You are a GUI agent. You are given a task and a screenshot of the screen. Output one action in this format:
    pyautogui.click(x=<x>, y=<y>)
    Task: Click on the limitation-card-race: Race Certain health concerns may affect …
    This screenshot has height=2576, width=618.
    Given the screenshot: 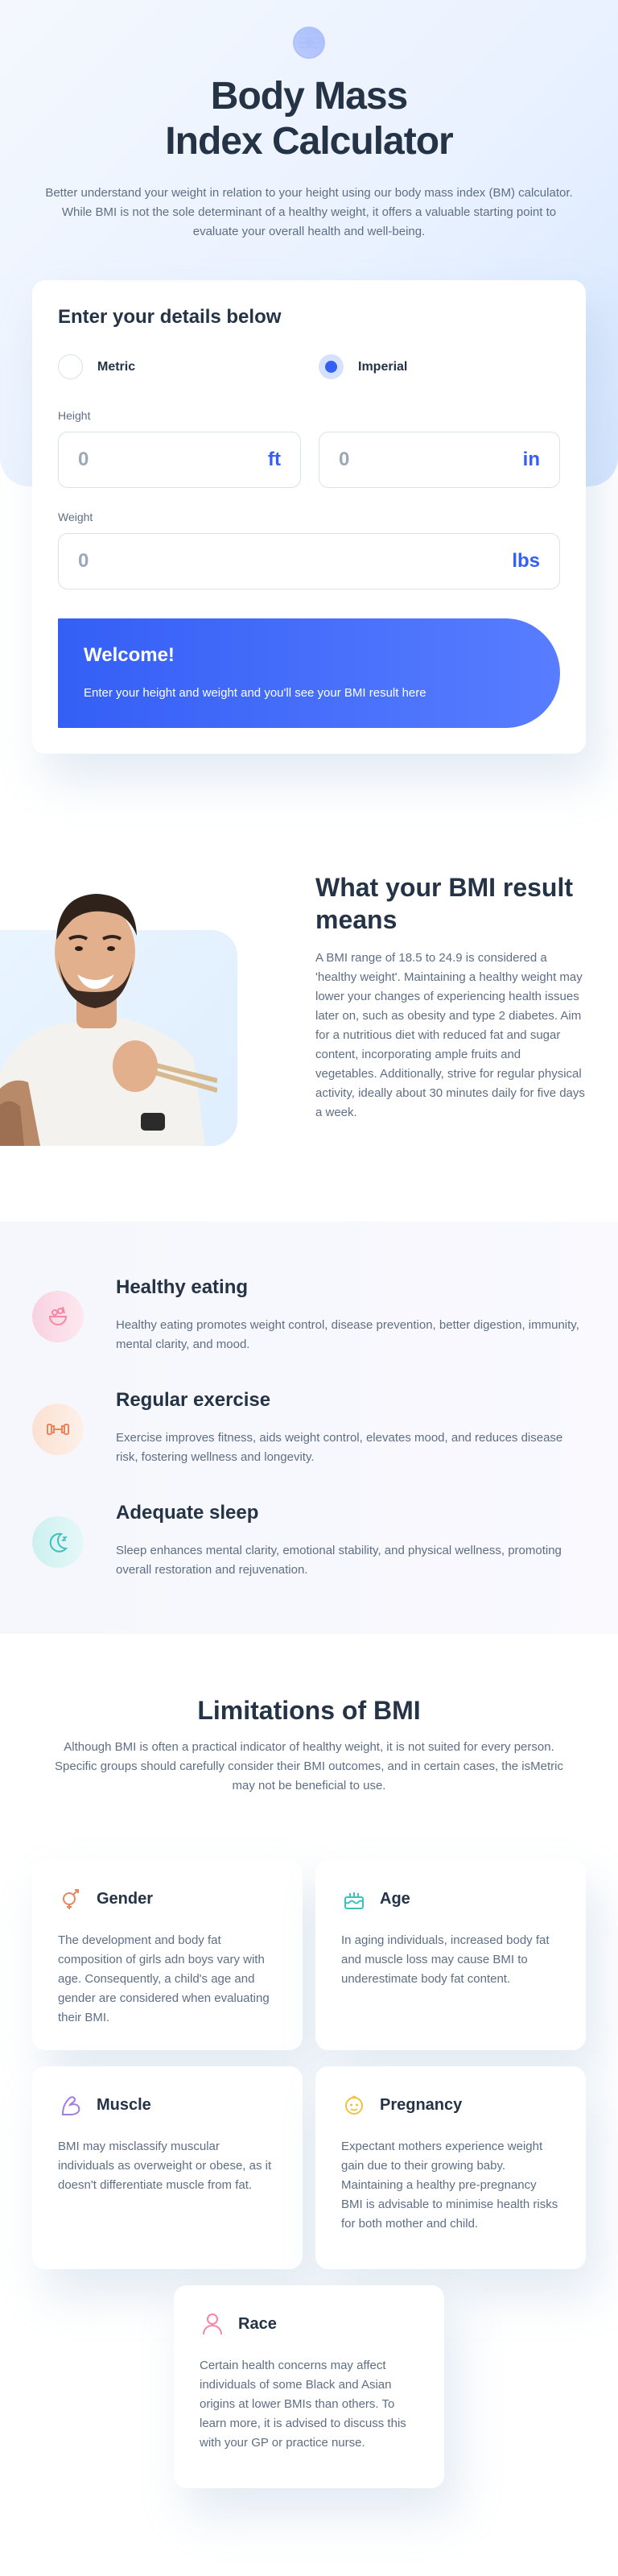 What is the action you would take?
    pyautogui.click(x=309, y=2387)
    